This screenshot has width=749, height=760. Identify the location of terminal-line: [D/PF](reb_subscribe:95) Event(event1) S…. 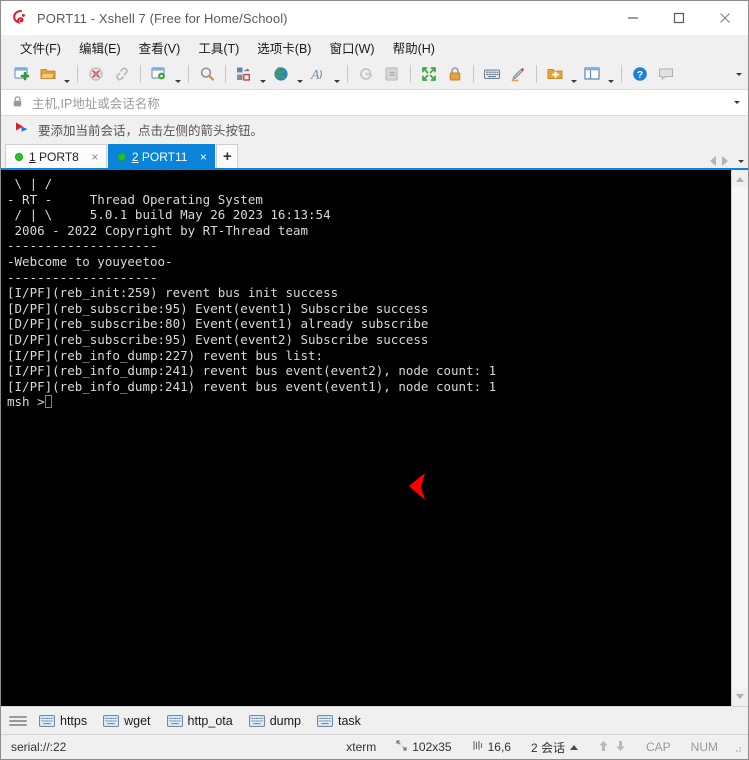
(218, 308).